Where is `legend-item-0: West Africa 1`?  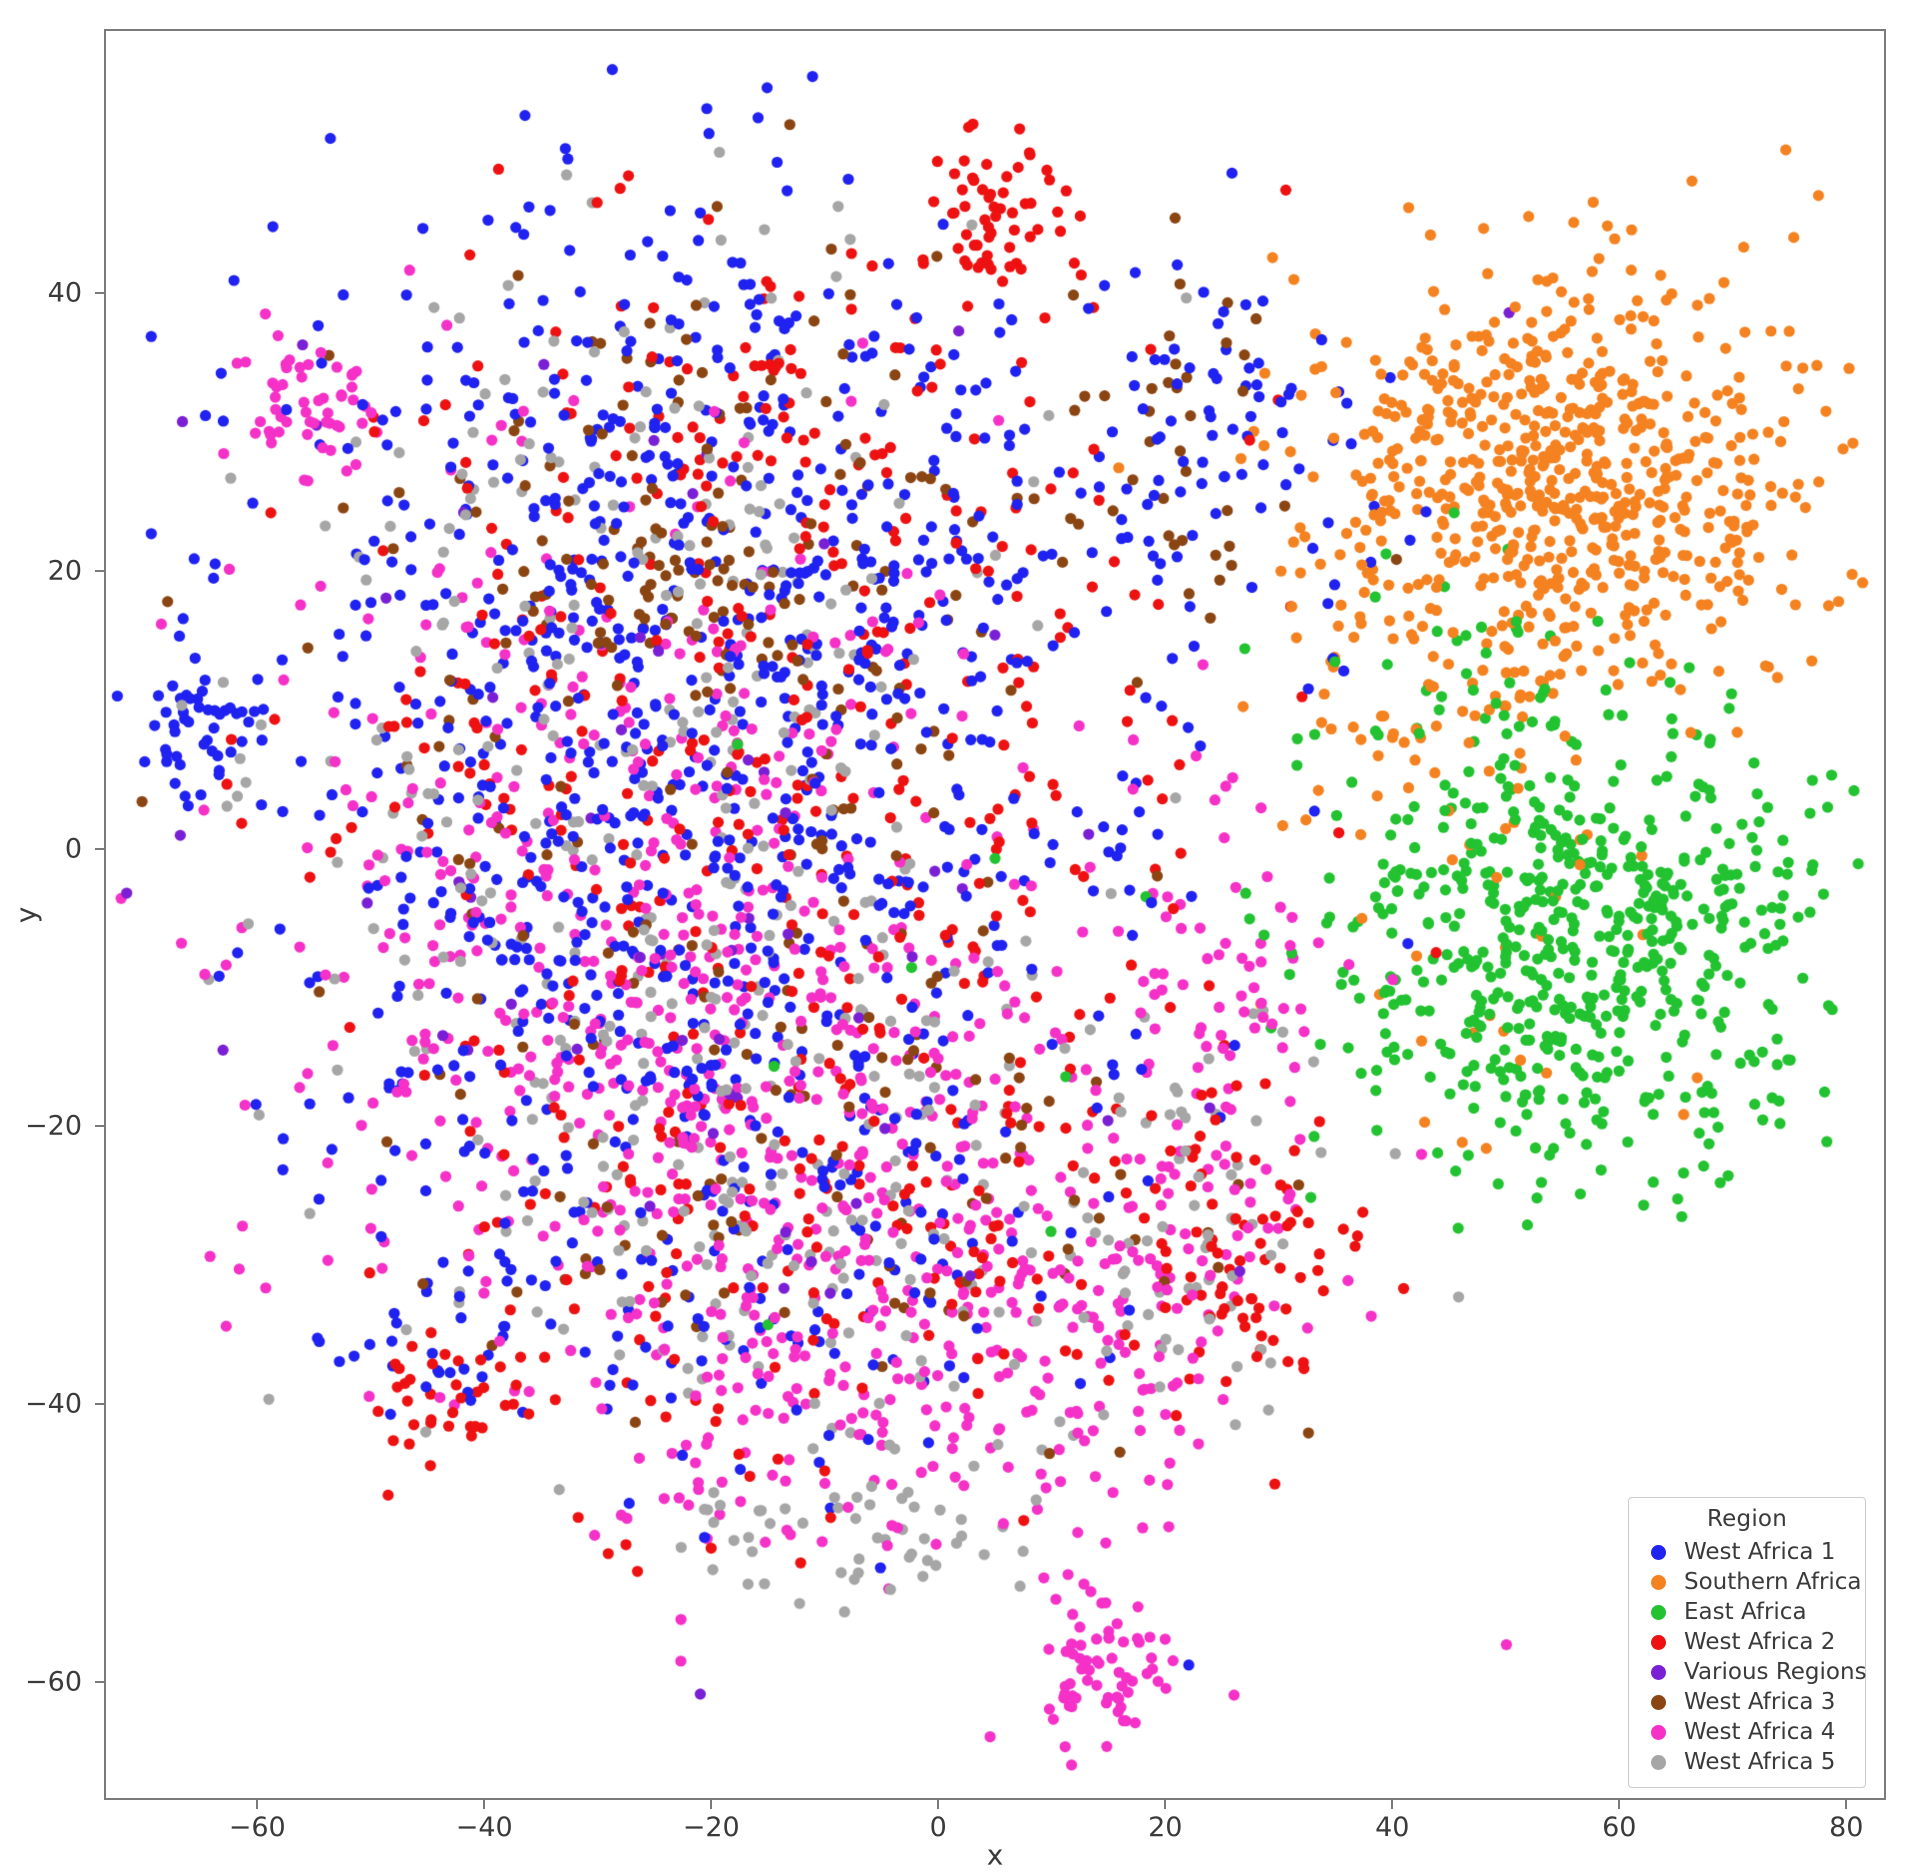
legend-item-0: West Africa 1 is located at coordinates (1747, 1552).